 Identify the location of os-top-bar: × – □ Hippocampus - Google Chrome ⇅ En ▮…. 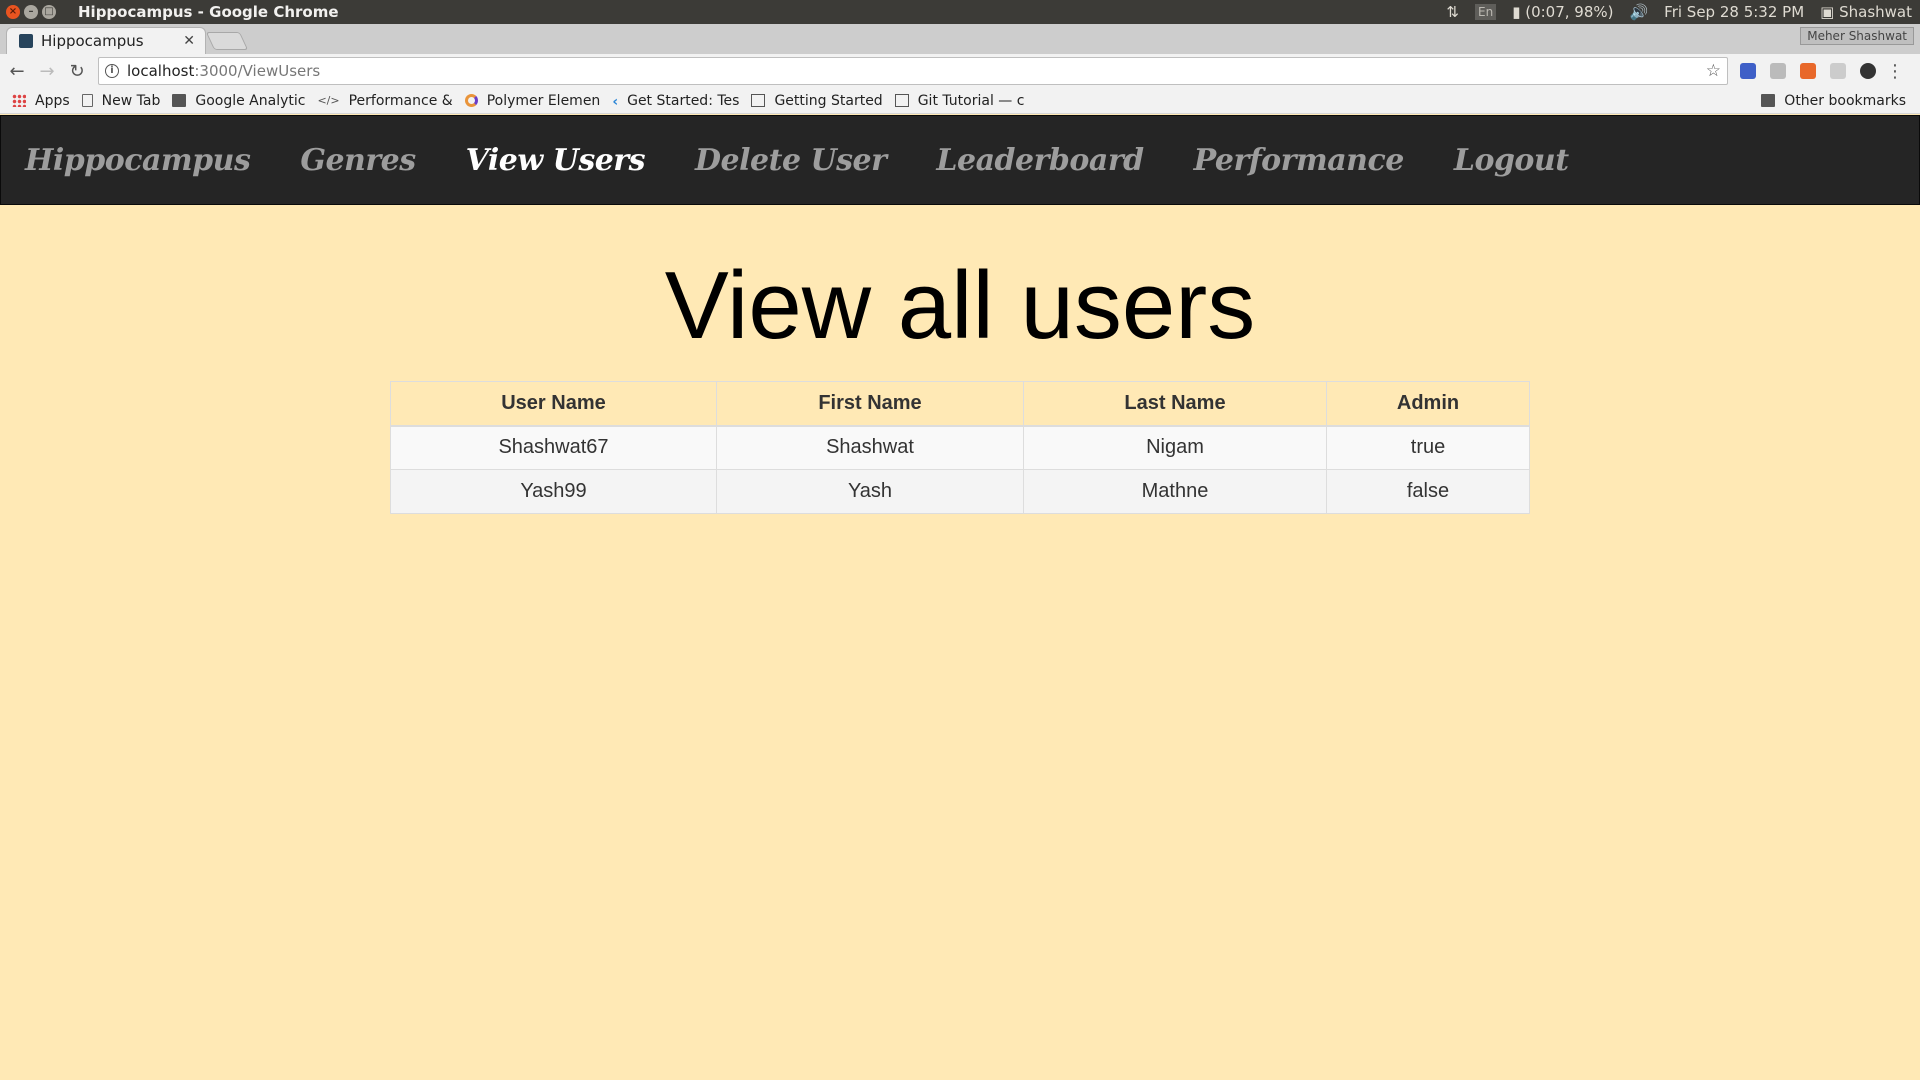
(960, 12).